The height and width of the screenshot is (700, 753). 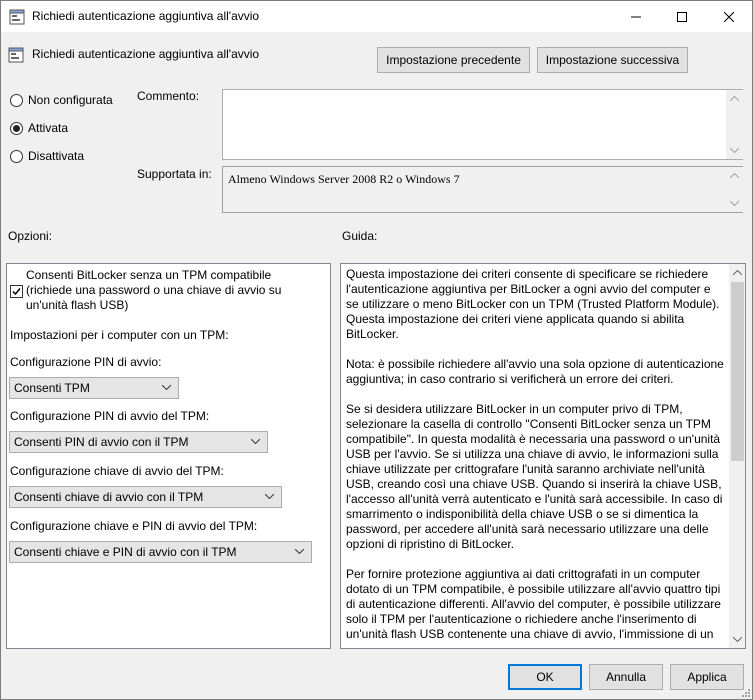 What do you see at coordinates (737, 371) in the screenshot?
I see `scroll-thumb` at bounding box center [737, 371].